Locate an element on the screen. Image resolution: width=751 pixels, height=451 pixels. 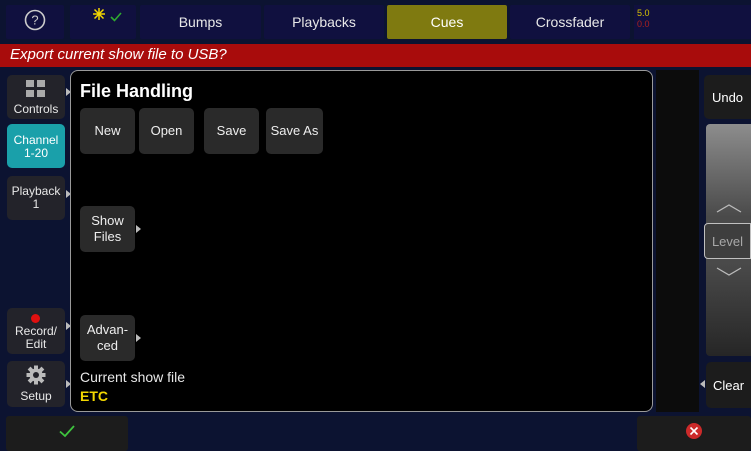
record-edit-button: Record/ Edit is located at coordinates (36, 331).